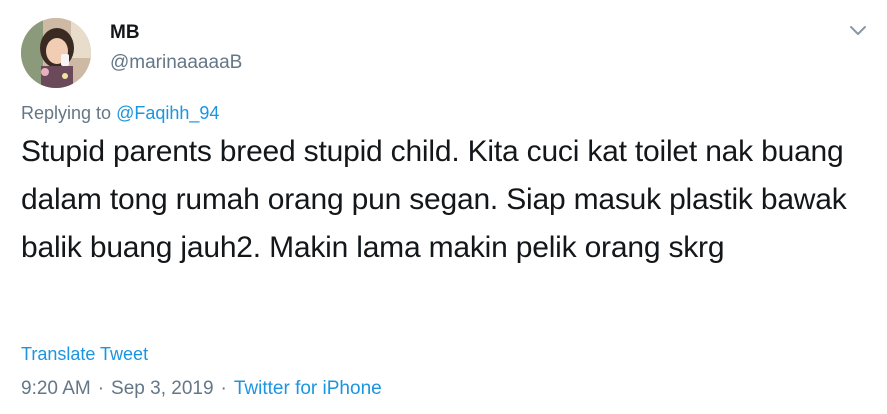 This screenshot has height=414, width=887. What do you see at coordinates (162, 388) in the screenshot?
I see `tweet-date: Sep 3, 2019` at bounding box center [162, 388].